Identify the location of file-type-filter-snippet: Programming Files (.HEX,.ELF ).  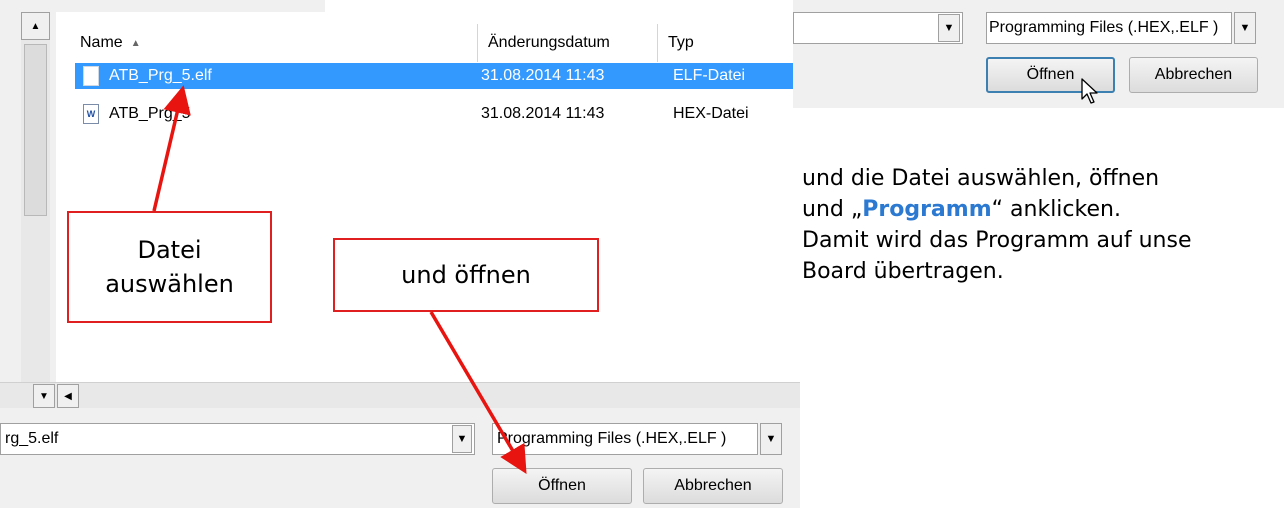
(1109, 28).